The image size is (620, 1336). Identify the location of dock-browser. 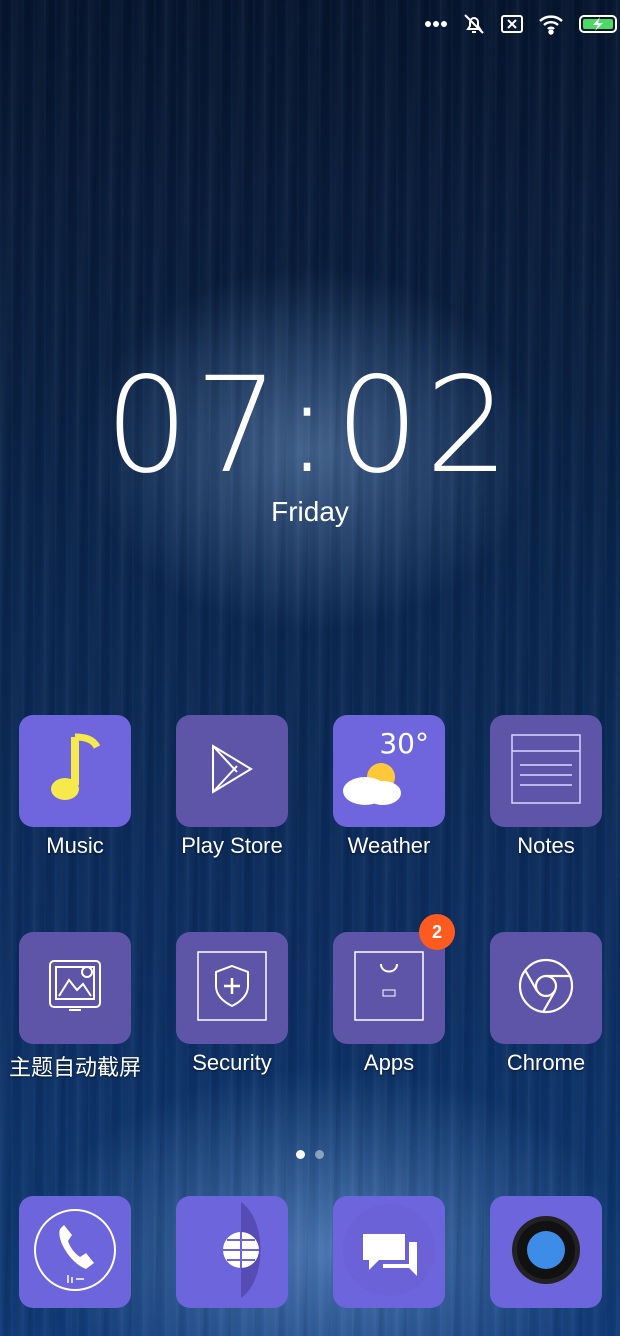
(232, 1252).